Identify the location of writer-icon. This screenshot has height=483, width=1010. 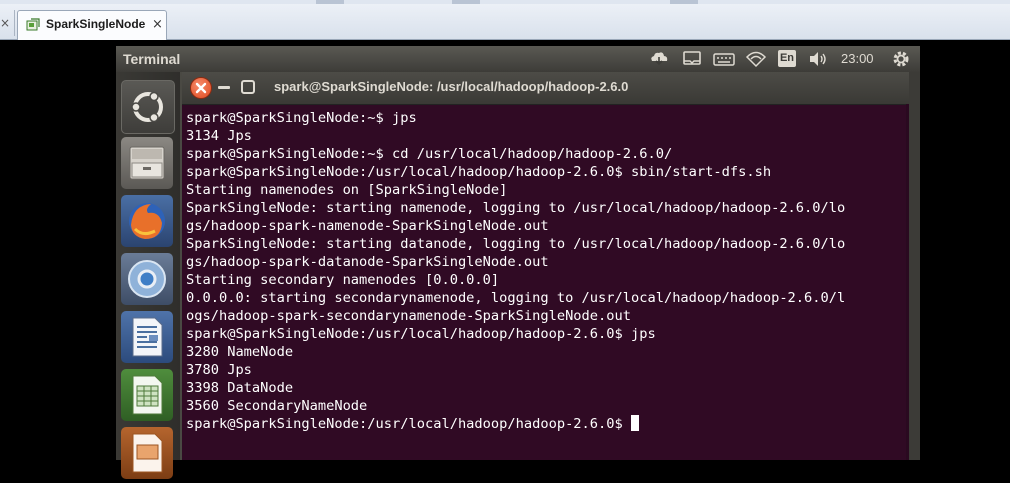
(147, 337).